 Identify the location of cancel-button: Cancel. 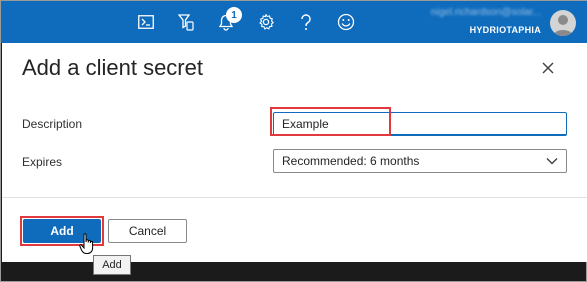
(147, 231).